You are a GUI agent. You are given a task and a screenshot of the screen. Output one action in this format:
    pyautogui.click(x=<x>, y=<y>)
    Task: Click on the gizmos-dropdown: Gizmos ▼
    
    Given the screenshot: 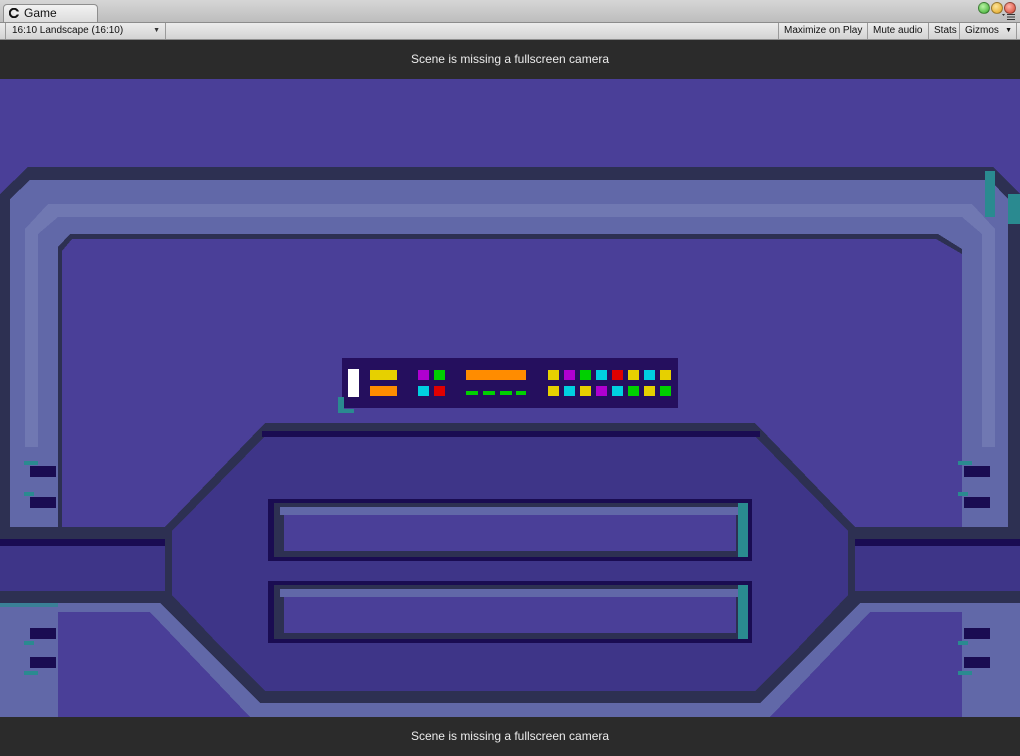 What is the action you would take?
    pyautogui.click(x=988, y=31)
    